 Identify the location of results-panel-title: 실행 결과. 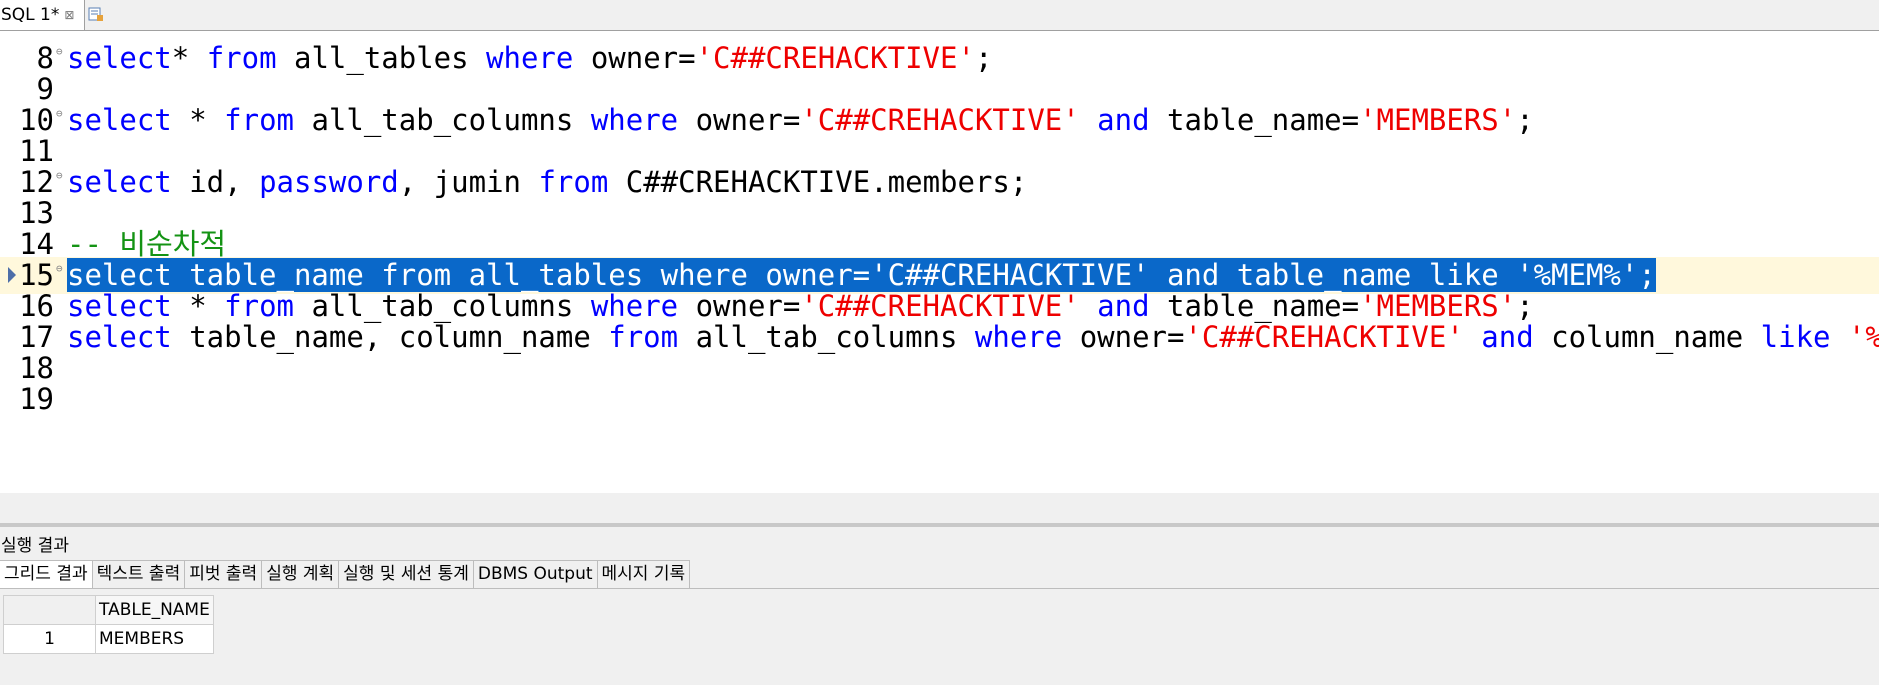
(35, 546).